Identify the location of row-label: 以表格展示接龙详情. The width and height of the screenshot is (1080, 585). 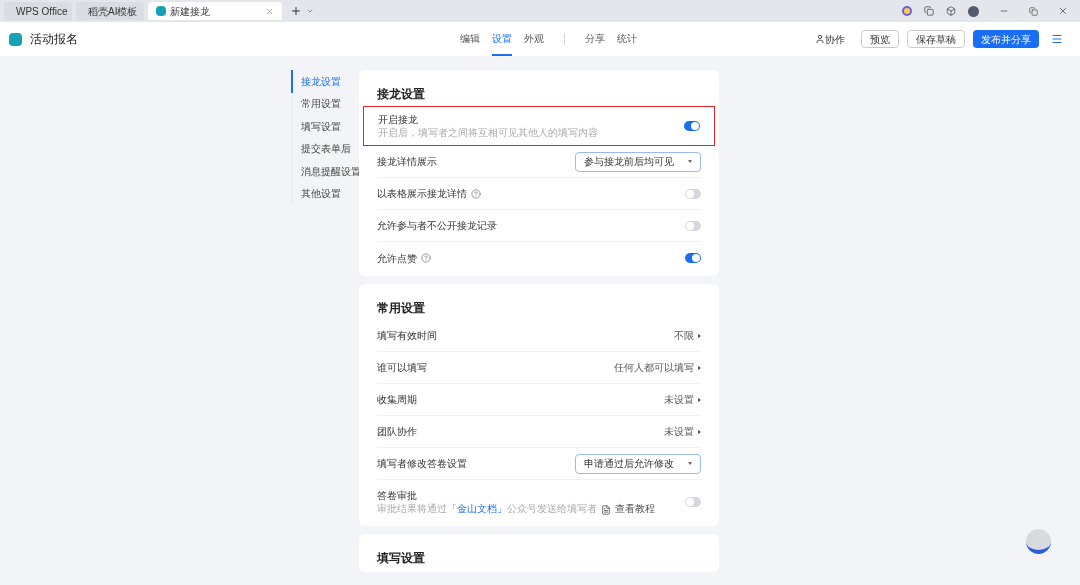
(422, 194).